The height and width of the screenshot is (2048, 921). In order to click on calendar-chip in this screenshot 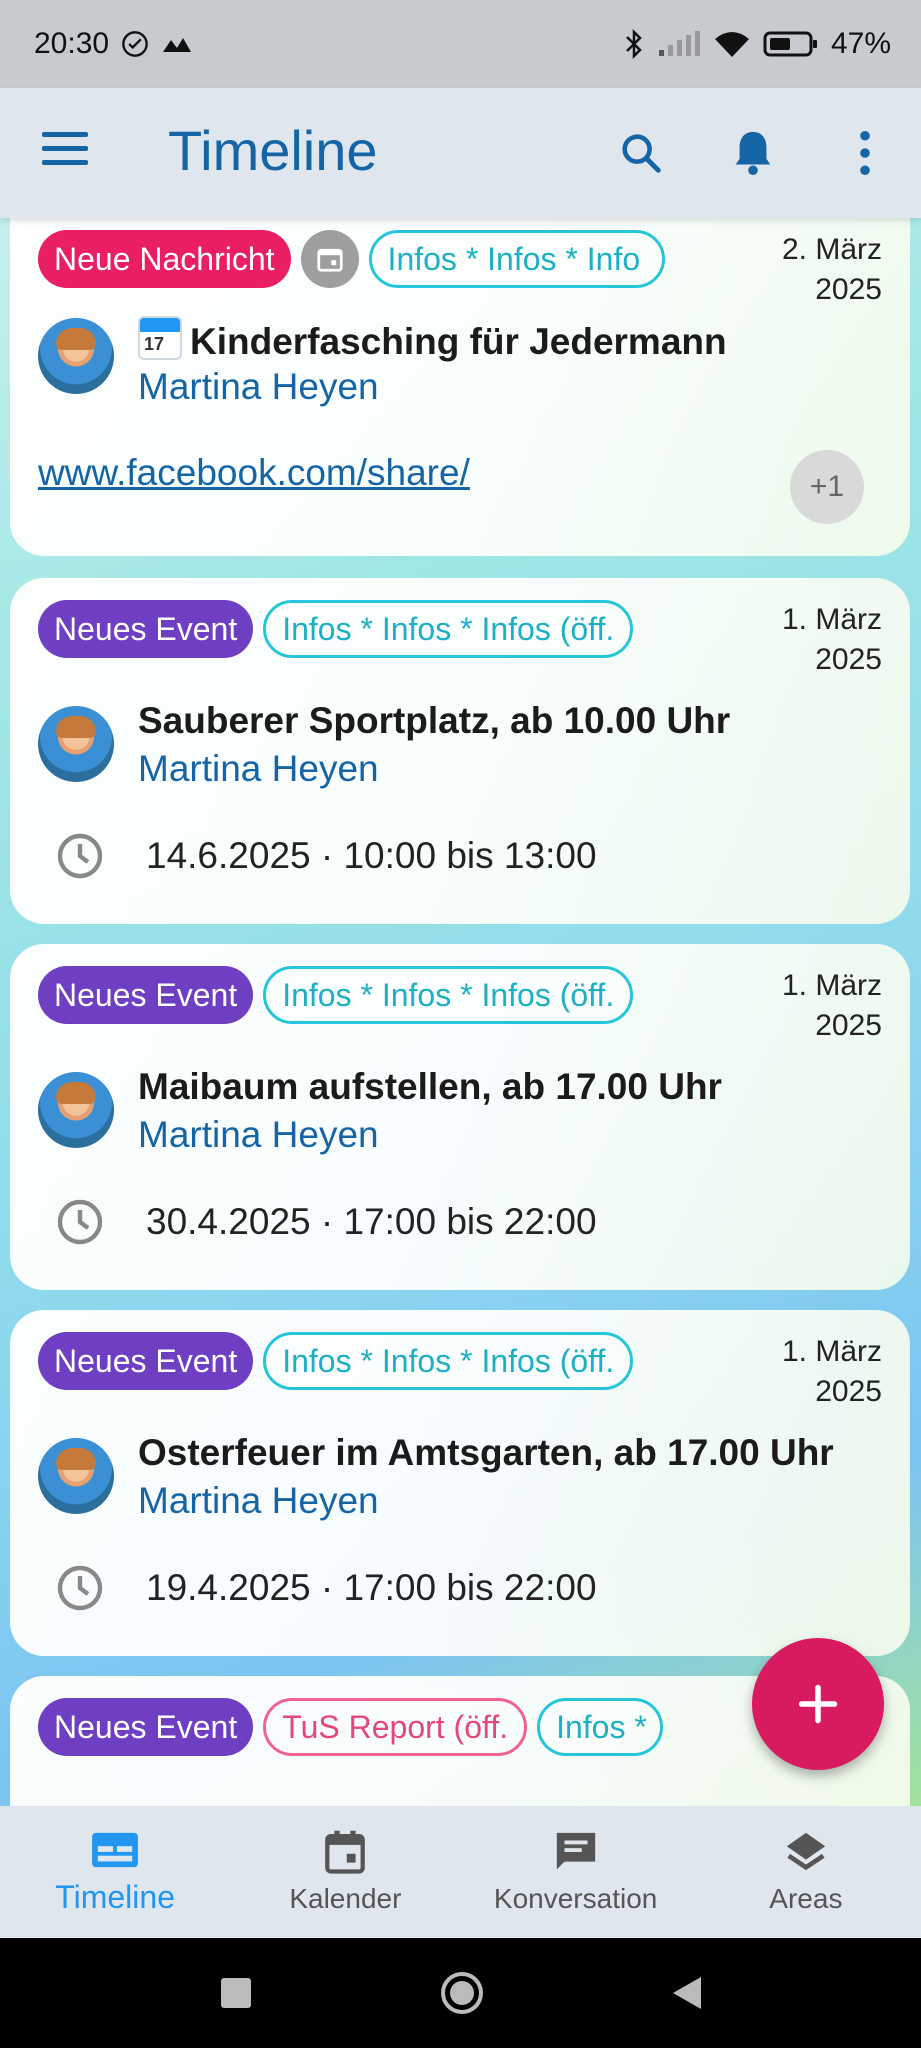, I will do `click(329, 259)`.